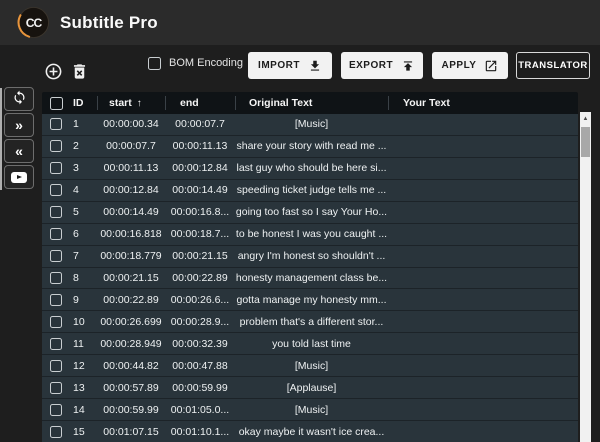  What do you see at coordinates (585, 142) in the screenshot?
I see `scrollbar-thumb` at bounding box center [585, 142].